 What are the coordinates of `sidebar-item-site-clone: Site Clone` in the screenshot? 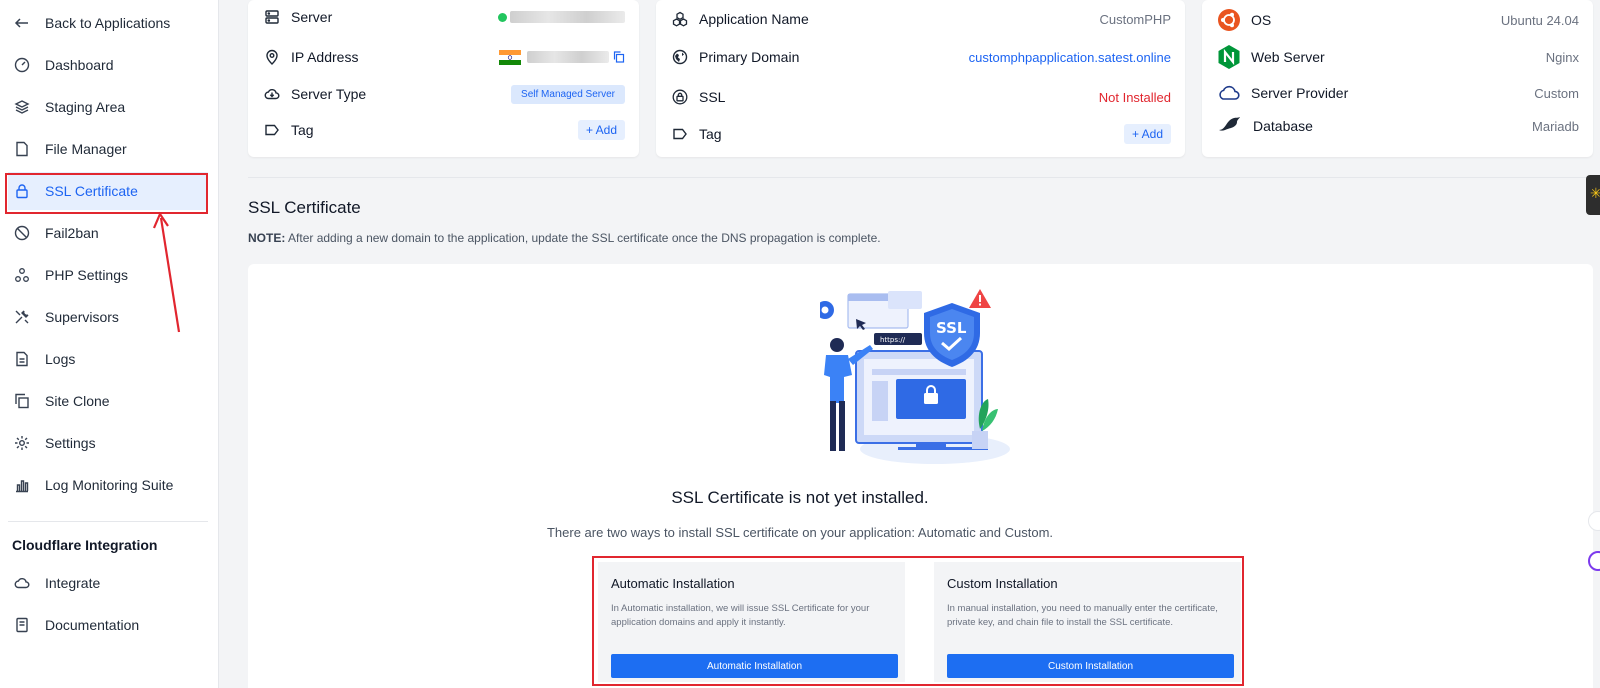 It's located at (108, 401).